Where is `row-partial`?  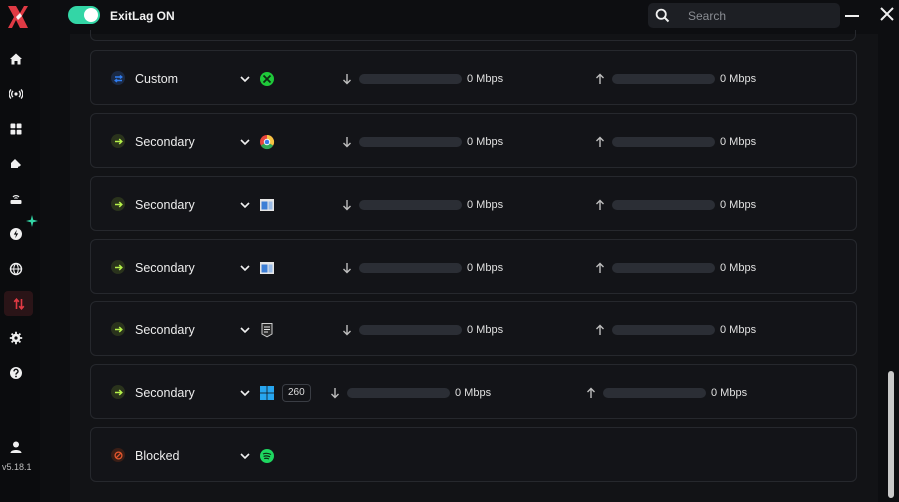 row-partial is located at coordinates (473, 35).